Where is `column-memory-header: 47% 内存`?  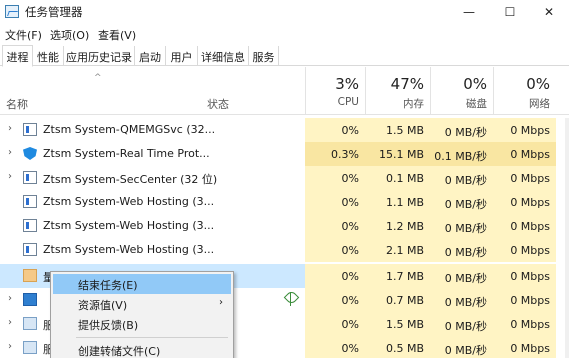 column-memory-header: 47% 内存 is located at coordinates (397, 91).